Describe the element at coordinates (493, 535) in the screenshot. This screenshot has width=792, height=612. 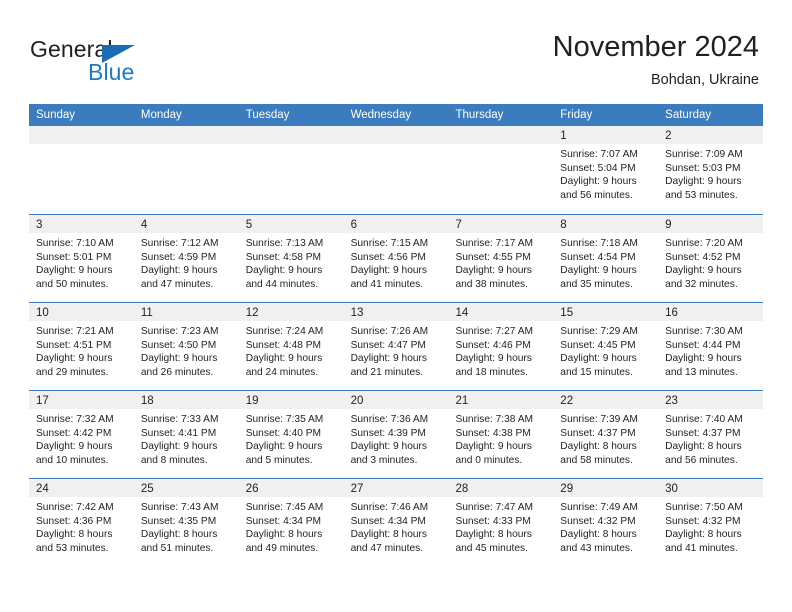
I see `day-daylight-line1-text: Daylight: 8 hours` at that location.